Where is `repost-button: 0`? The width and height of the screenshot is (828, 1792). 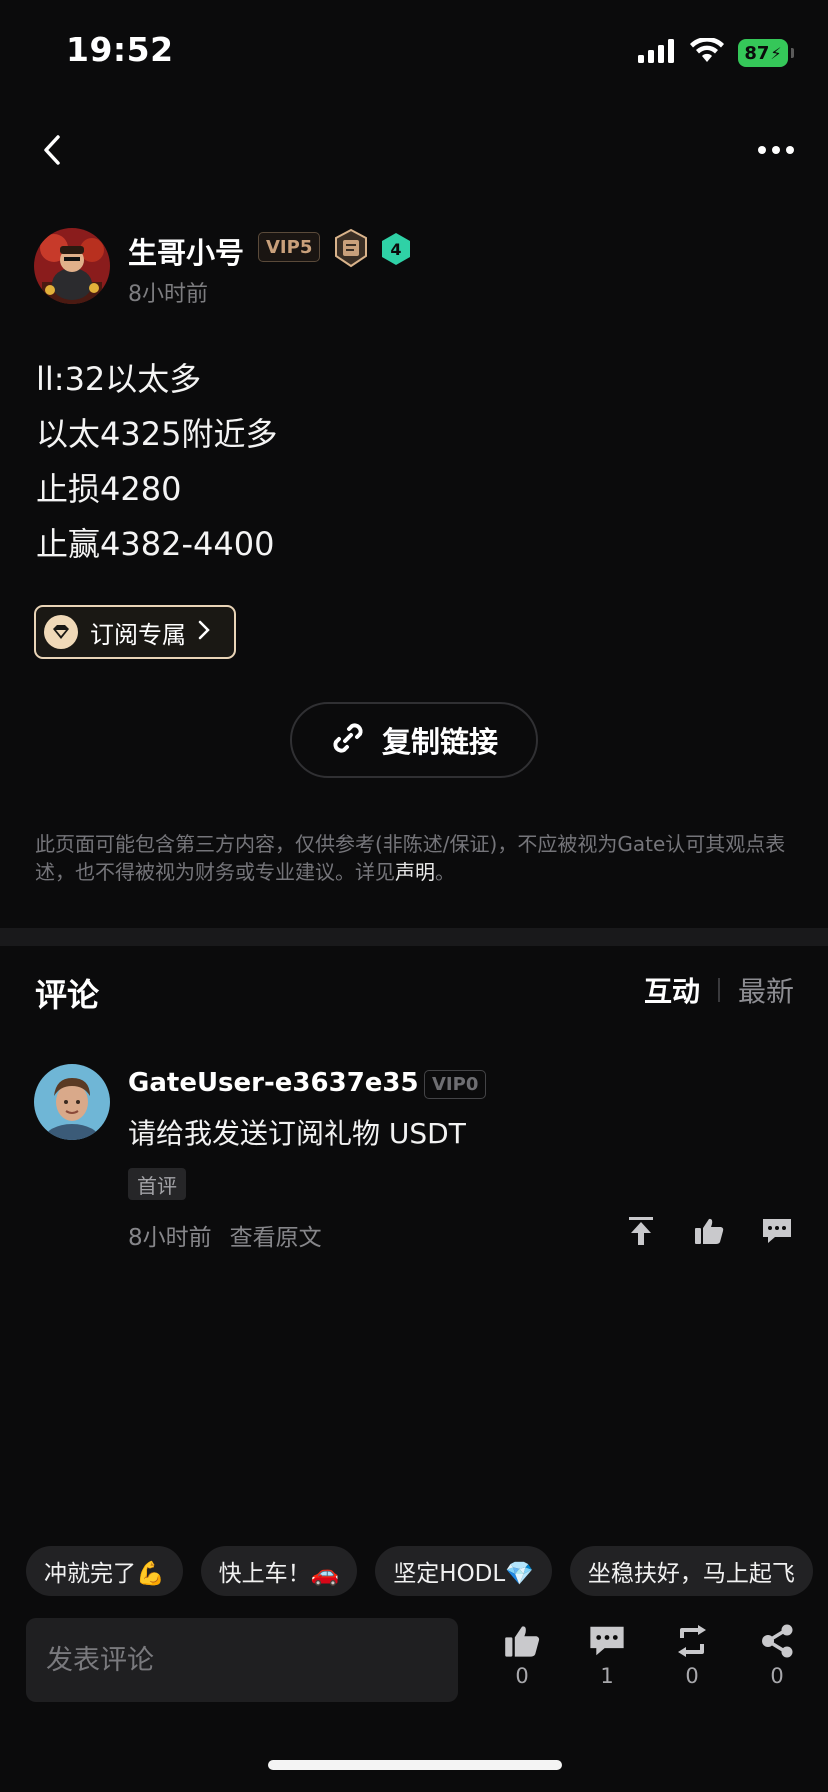 repost-button: 0 is located at coordinates (692, 1656).